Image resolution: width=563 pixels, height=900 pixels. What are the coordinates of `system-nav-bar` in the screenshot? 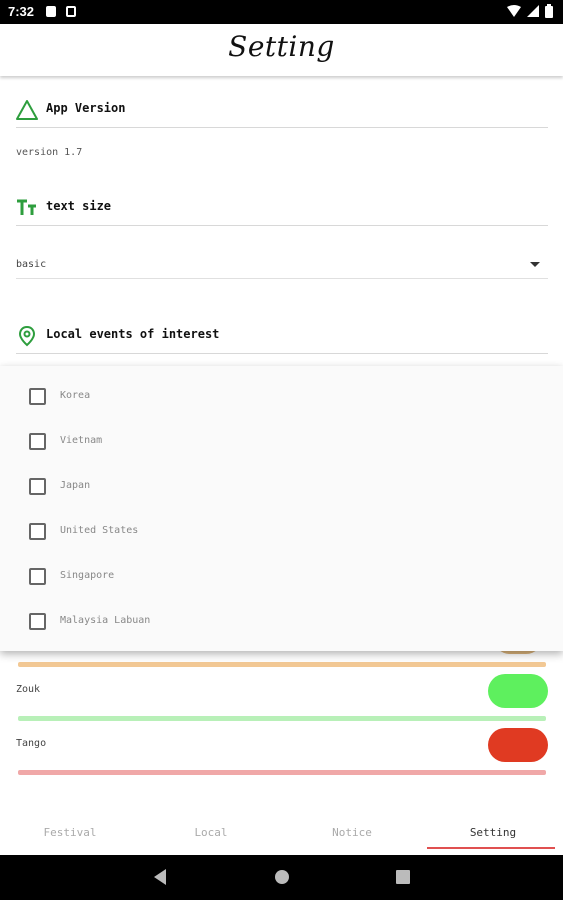 It's located at (281, 877).